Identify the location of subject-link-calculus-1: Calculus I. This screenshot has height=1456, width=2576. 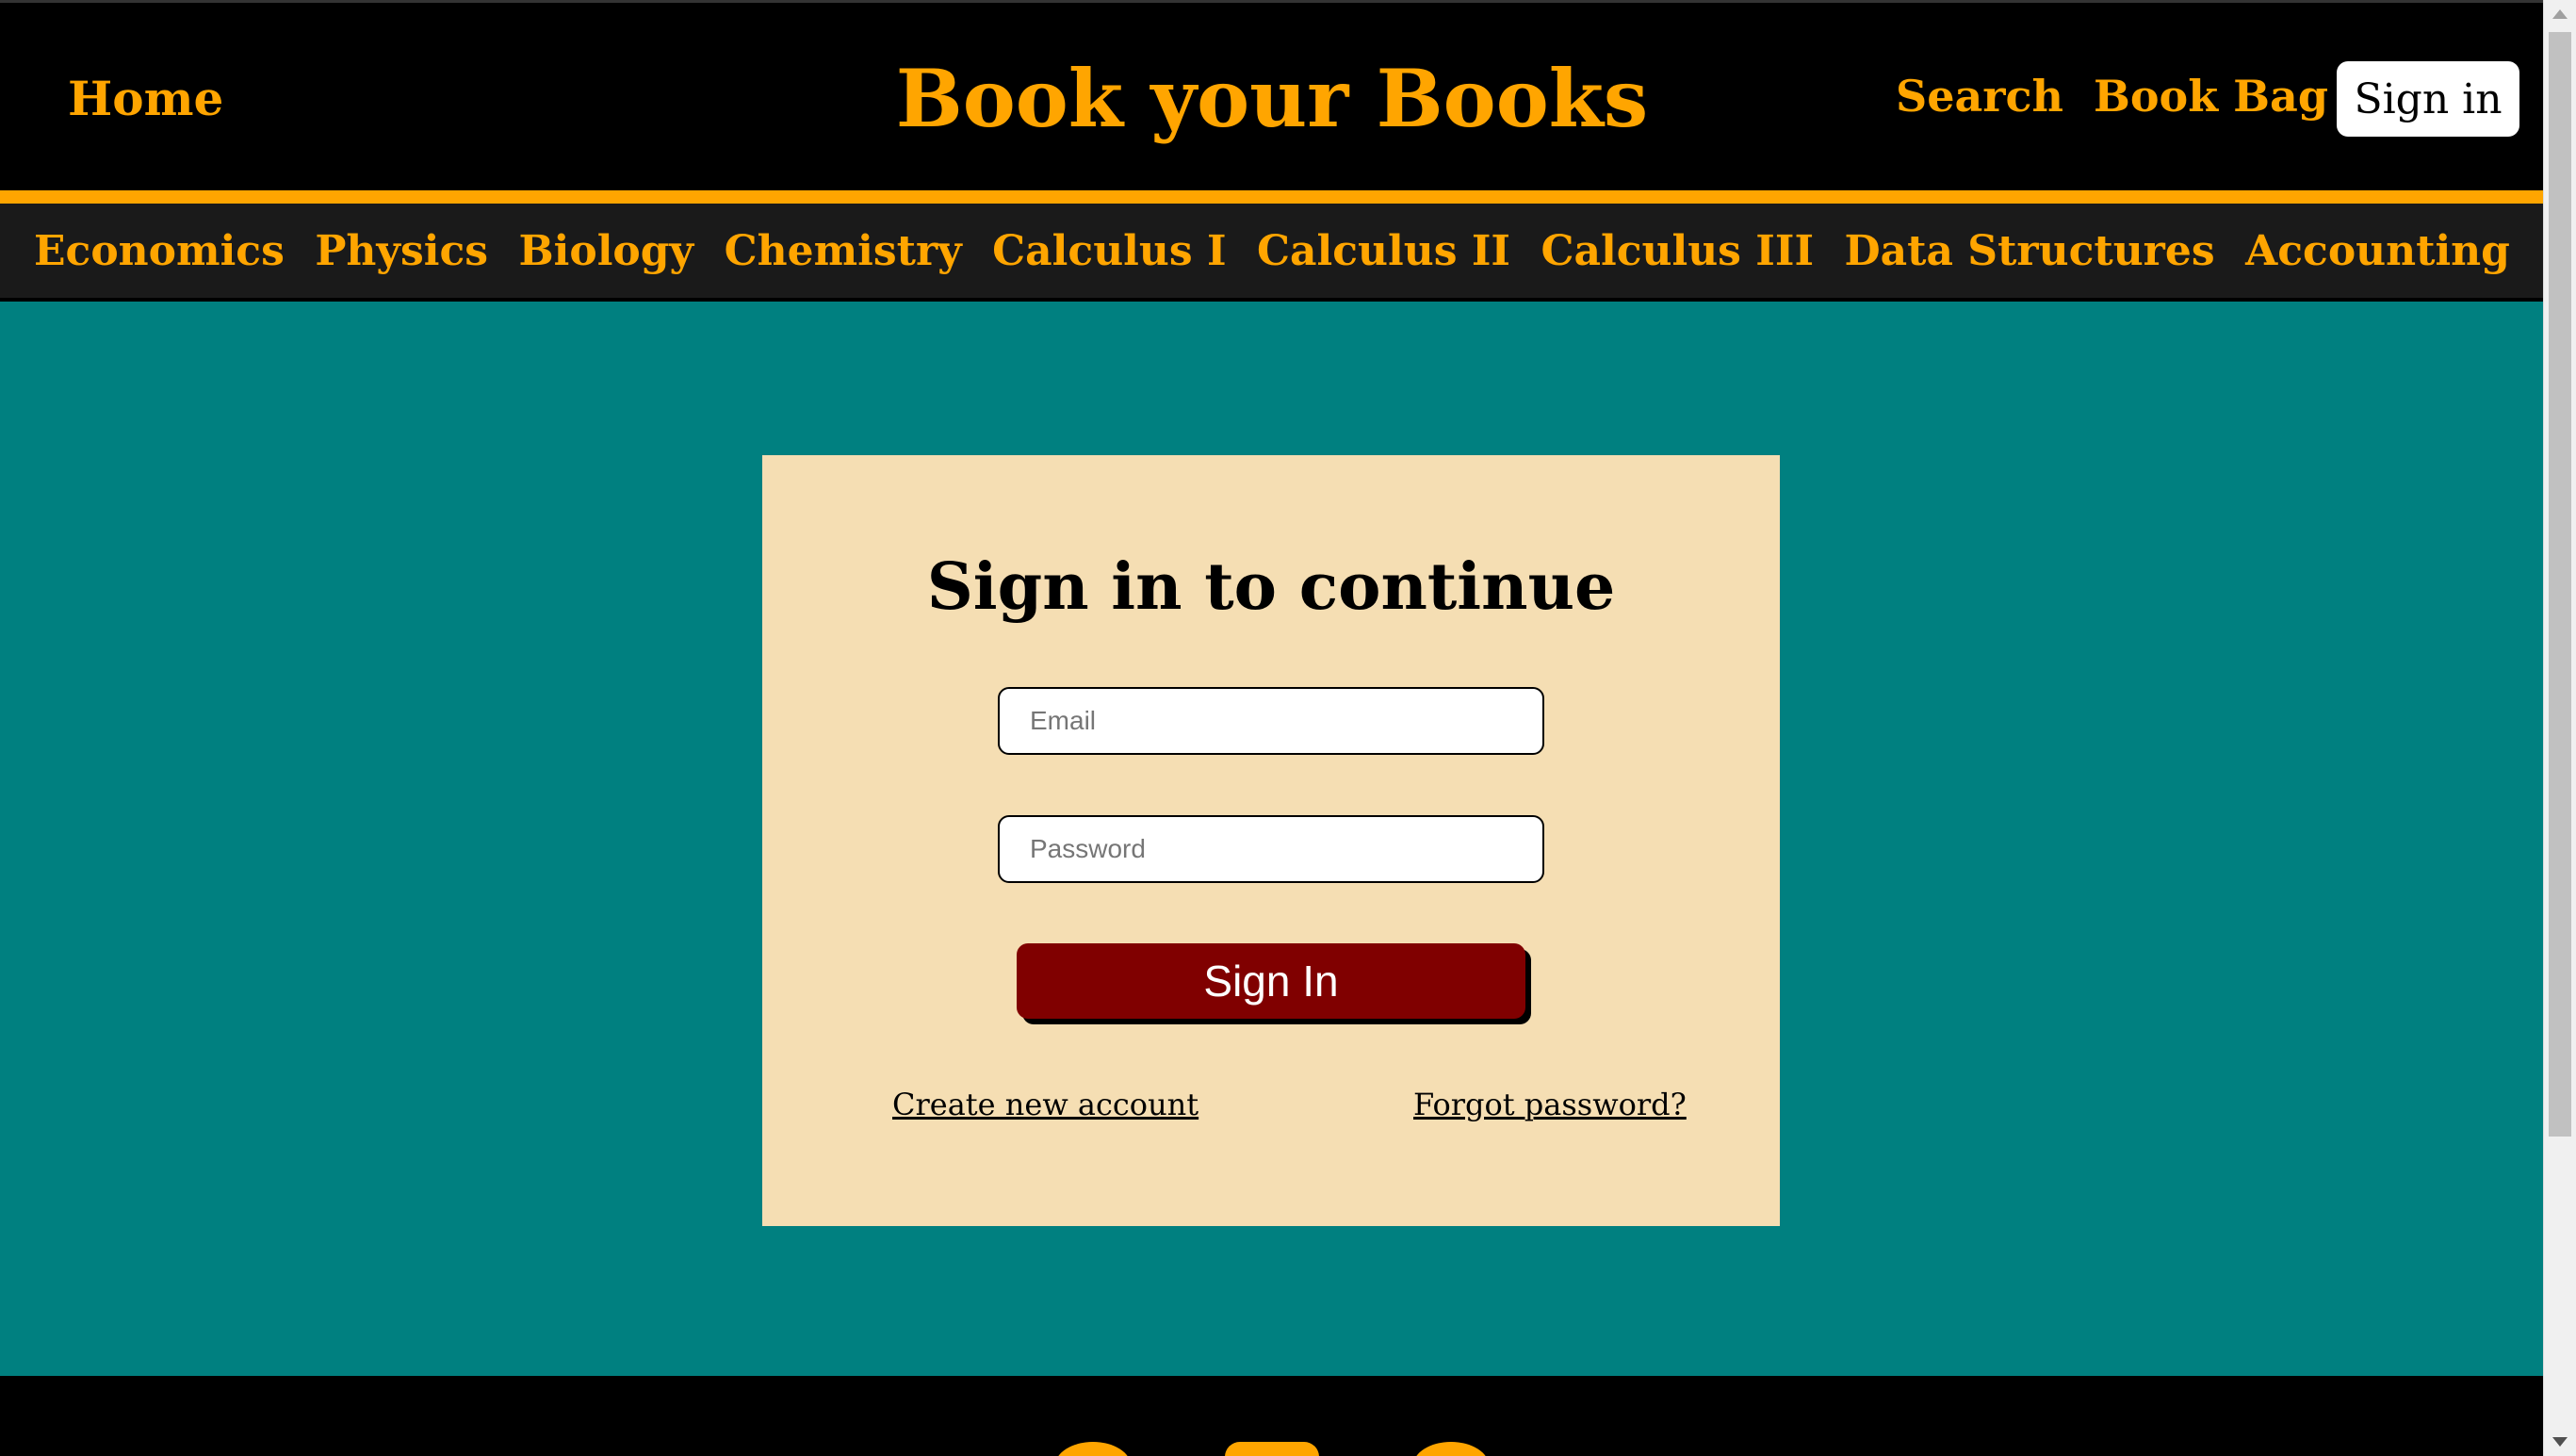
(1109, 251).